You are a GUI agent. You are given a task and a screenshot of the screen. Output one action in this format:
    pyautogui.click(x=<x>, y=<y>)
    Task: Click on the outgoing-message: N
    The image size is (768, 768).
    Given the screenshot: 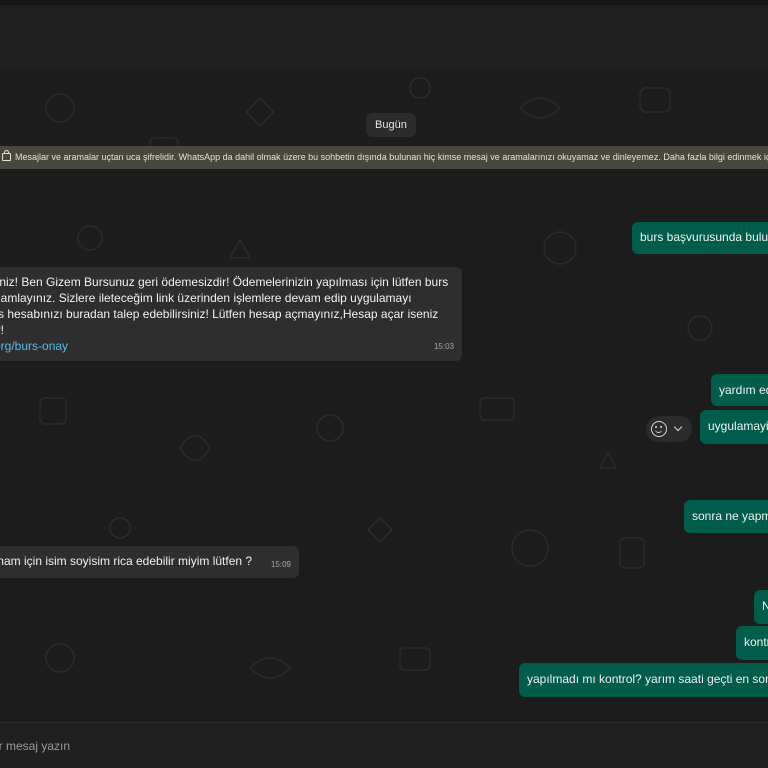 What is the action you would take?
    pyautogui.click(x=761, y=607)
    